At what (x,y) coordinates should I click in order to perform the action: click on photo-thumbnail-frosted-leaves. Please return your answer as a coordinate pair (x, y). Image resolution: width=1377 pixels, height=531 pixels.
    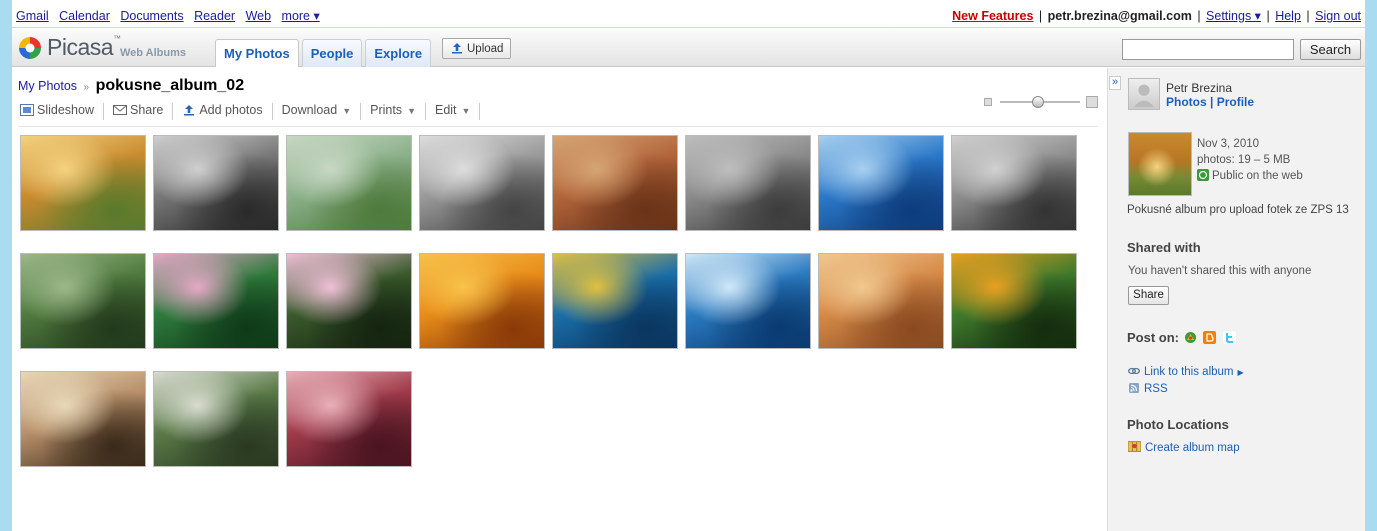
    Looking at the image, I should click on (349, 419).